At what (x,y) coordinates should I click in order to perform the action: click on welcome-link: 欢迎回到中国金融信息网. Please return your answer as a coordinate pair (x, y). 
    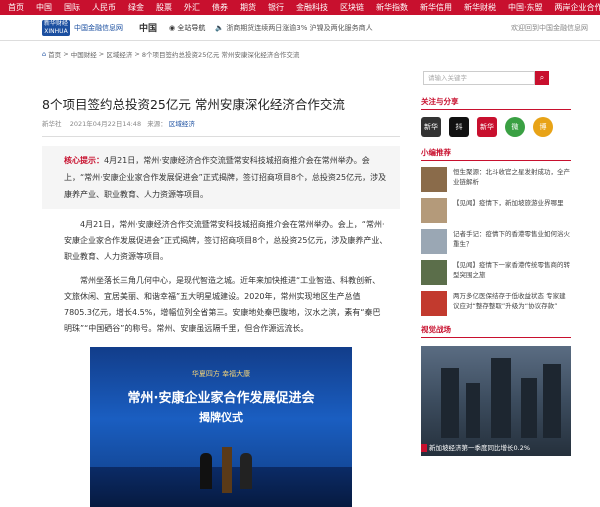
    Looking at the image, I should click on (549, 28).